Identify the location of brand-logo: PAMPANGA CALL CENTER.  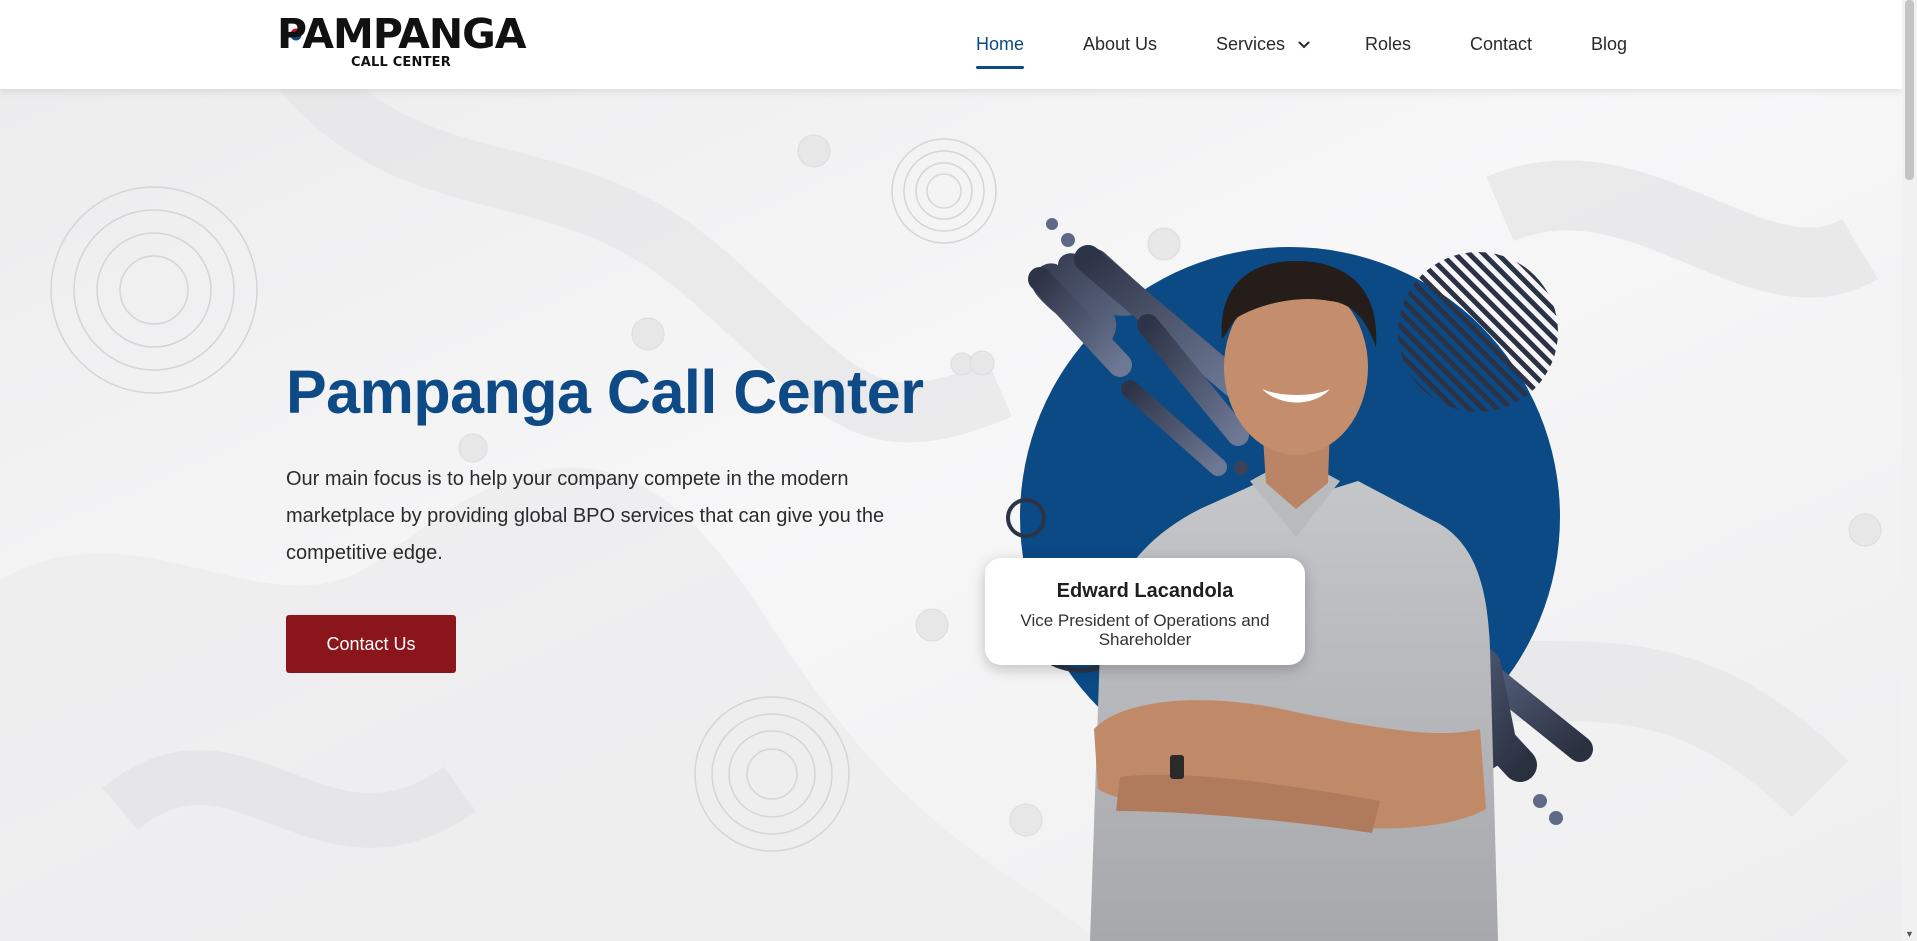
(403, 43).